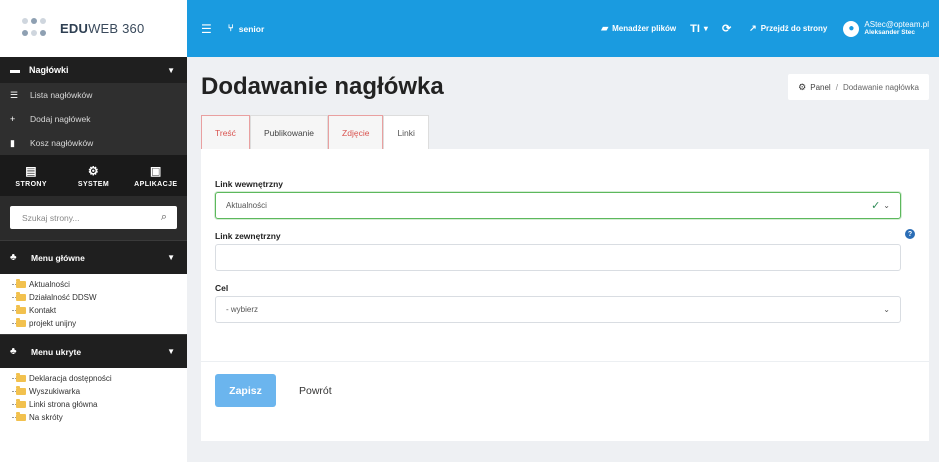 The image size is (939, 462). I want to click on text-size-icon: TI, so click(695, 28).